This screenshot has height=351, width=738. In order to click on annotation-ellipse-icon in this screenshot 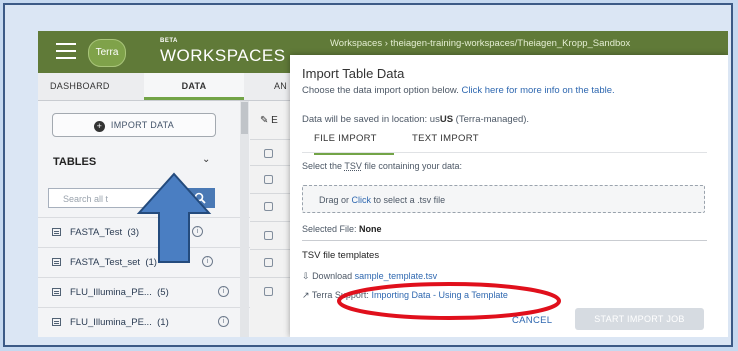, I will do `click(449, 301)`.